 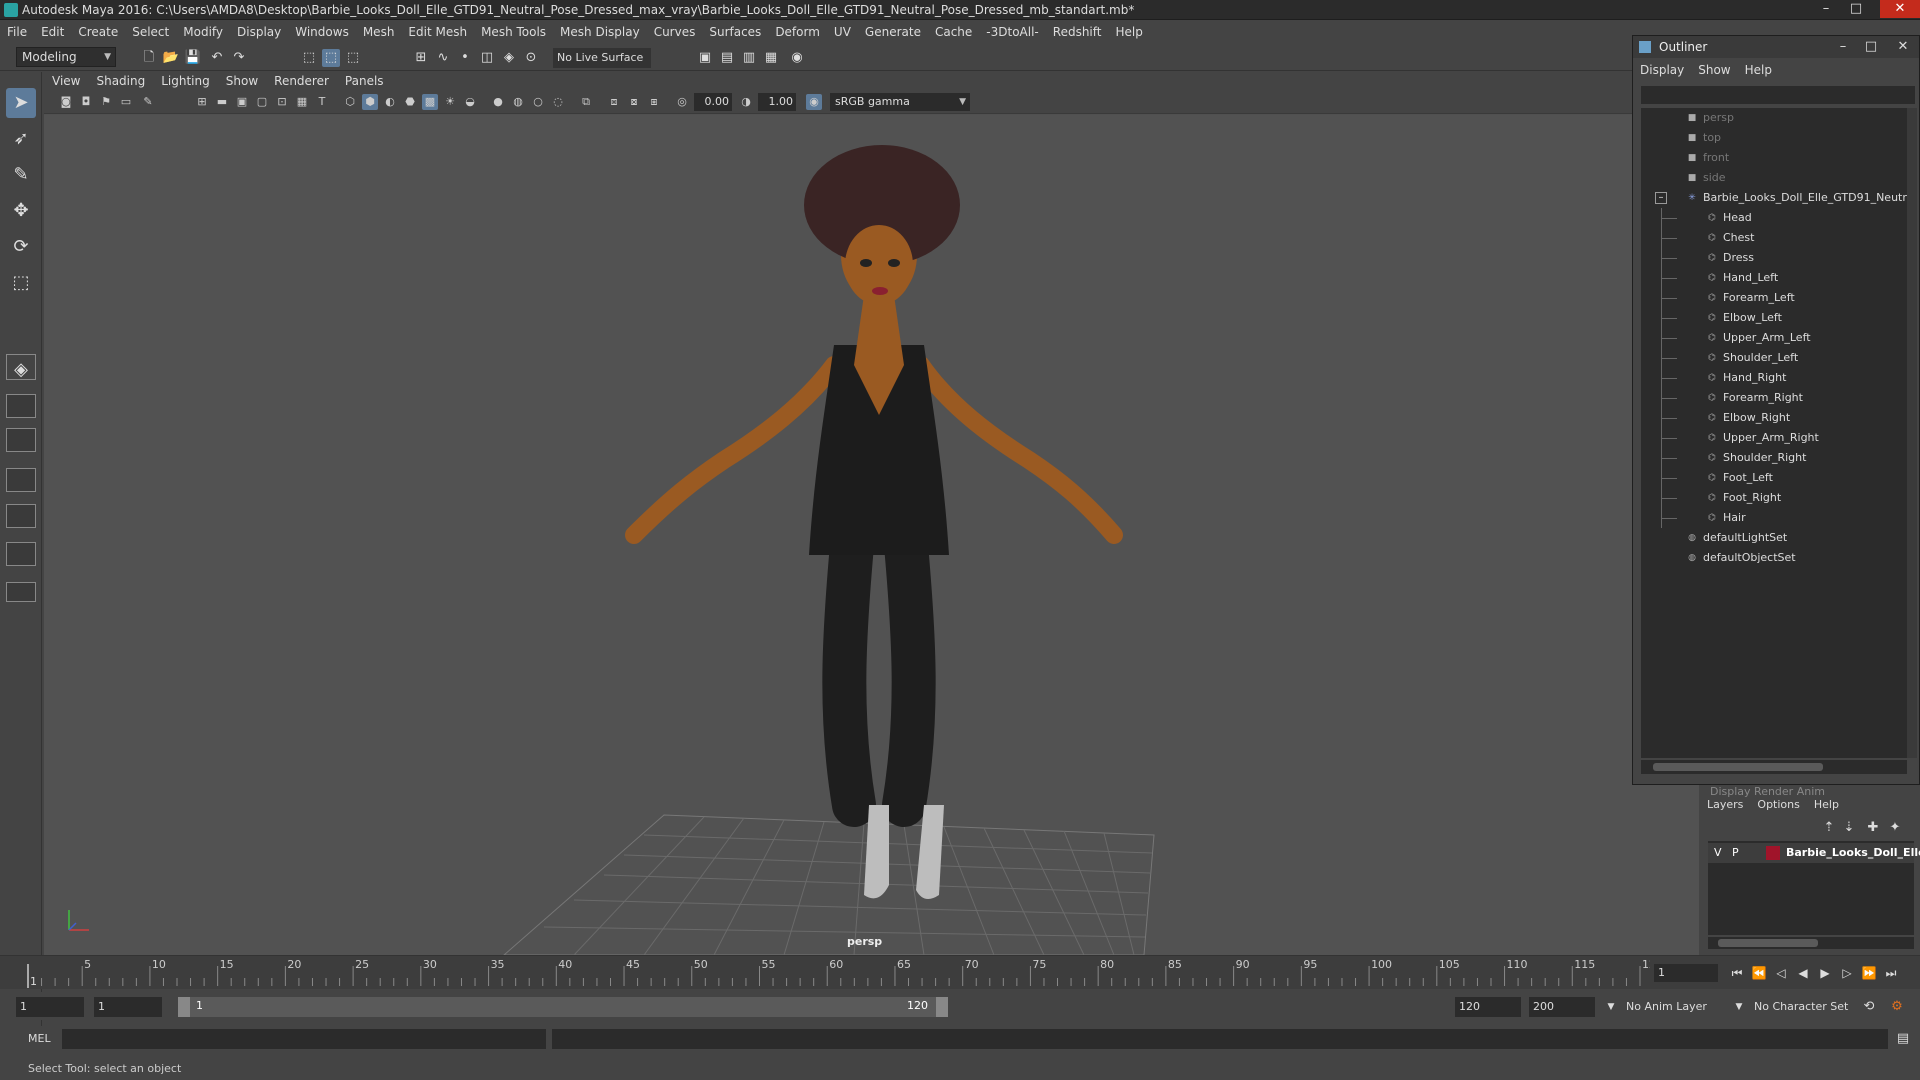 What do you see at coordinates (1774, 178) in the screenshot?
I see `outliner-camera-side: ■ side` at bounding box center [1774, 178].